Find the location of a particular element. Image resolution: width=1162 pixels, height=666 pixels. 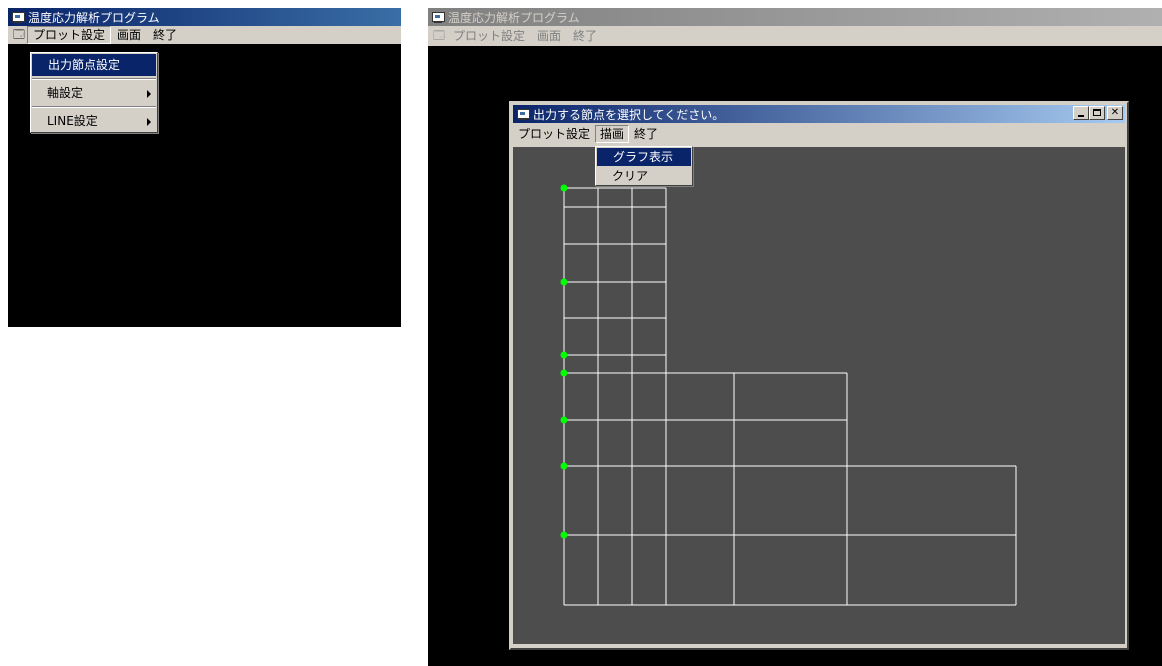

window-controls: ✕ is located at coordinates (1098, 113).